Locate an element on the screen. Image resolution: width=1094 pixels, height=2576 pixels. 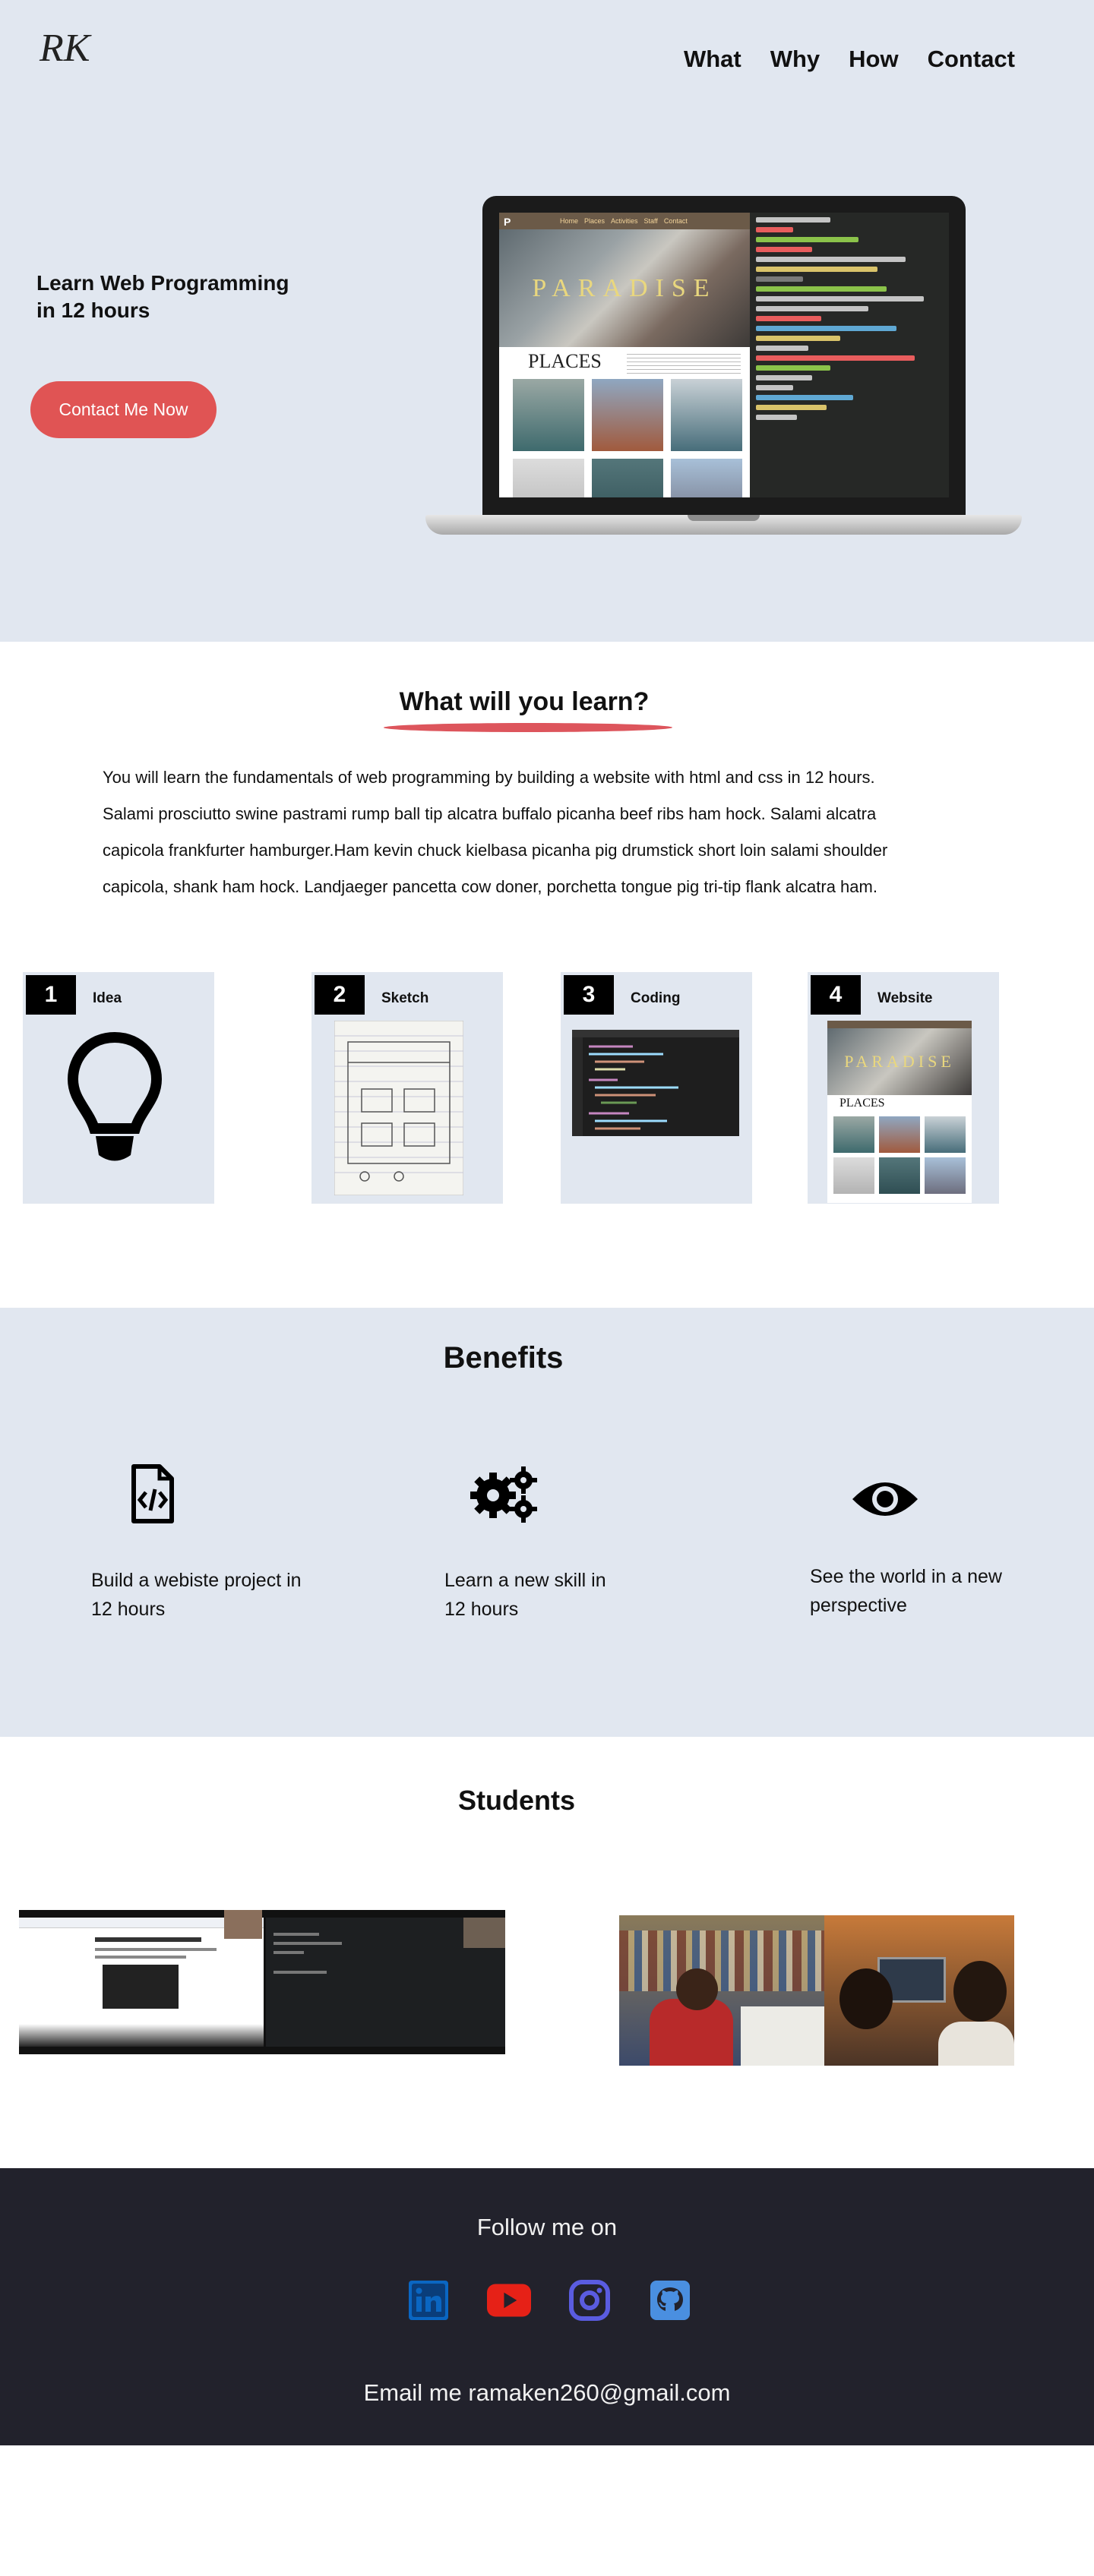
preview-banner: PARADISE is located at coordinates (624, 288).